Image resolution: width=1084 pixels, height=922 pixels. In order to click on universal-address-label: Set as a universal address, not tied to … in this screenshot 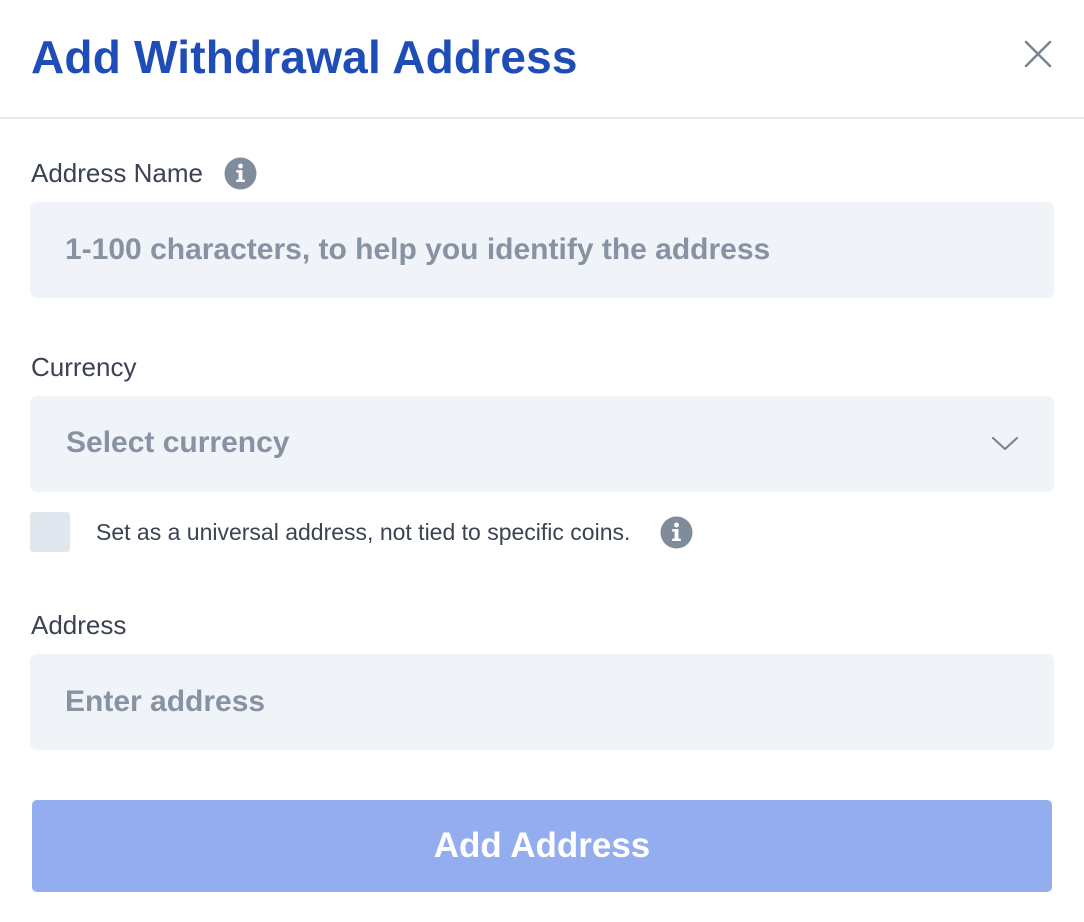, I will do `click(363, 532)`.